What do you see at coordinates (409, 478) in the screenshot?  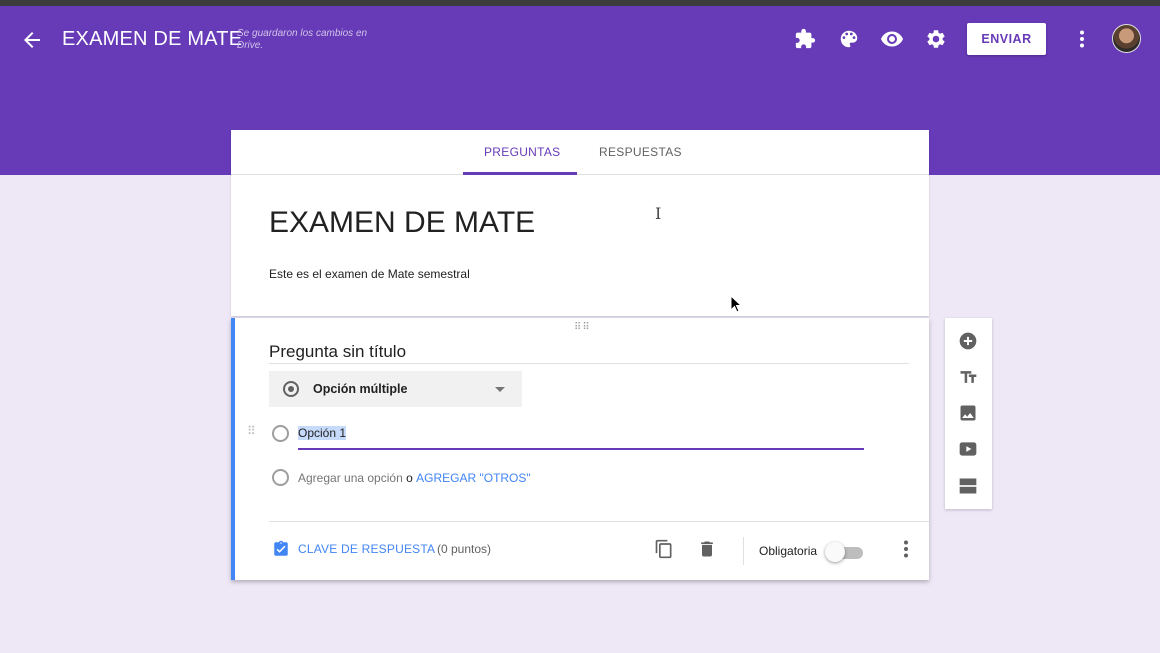 I see `add-option-or: o` at bounding box center [409, 478].